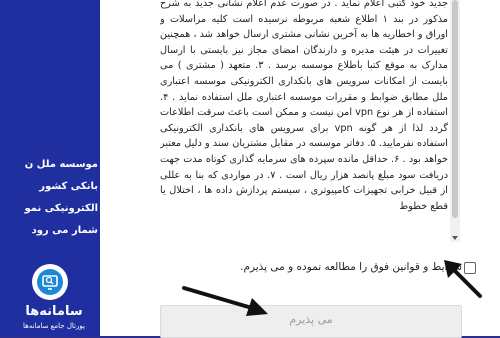  I want to click on background-text-line: موسسه ملل ن, so click(61, 164).